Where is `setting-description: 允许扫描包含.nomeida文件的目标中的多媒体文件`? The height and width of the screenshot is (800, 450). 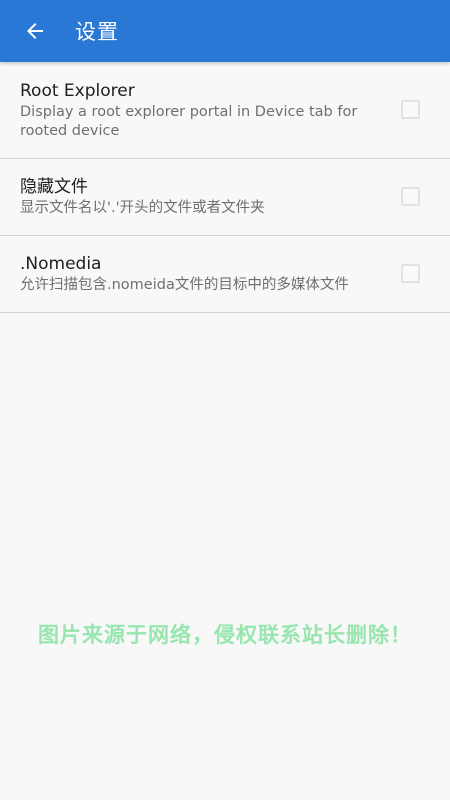 setting-description: 允许扫描包含.nomeida文件的目标中的多媒体文件 is located at coordinates (184, 285).